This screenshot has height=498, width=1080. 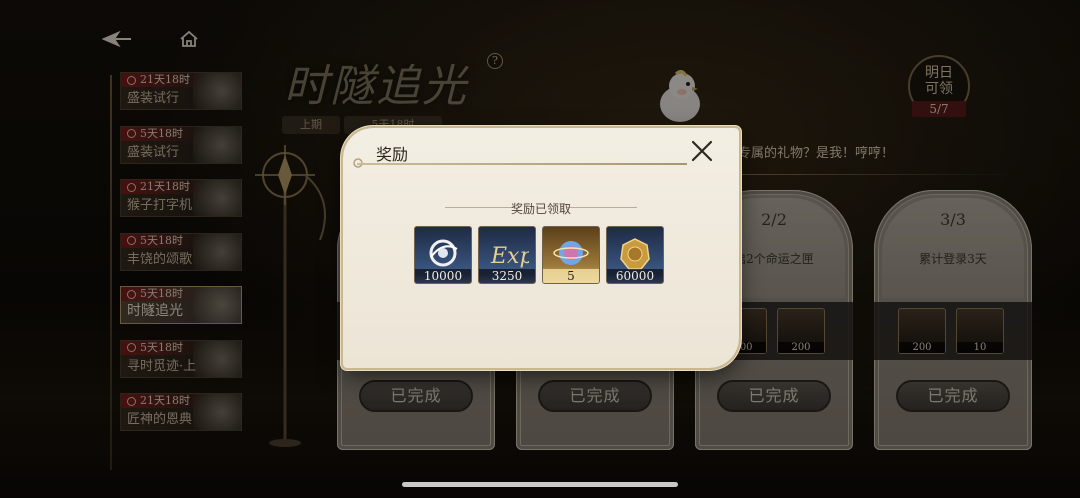 I want to click on dialog-subtitle: 奖励已领取, so click(x=540, y=209).